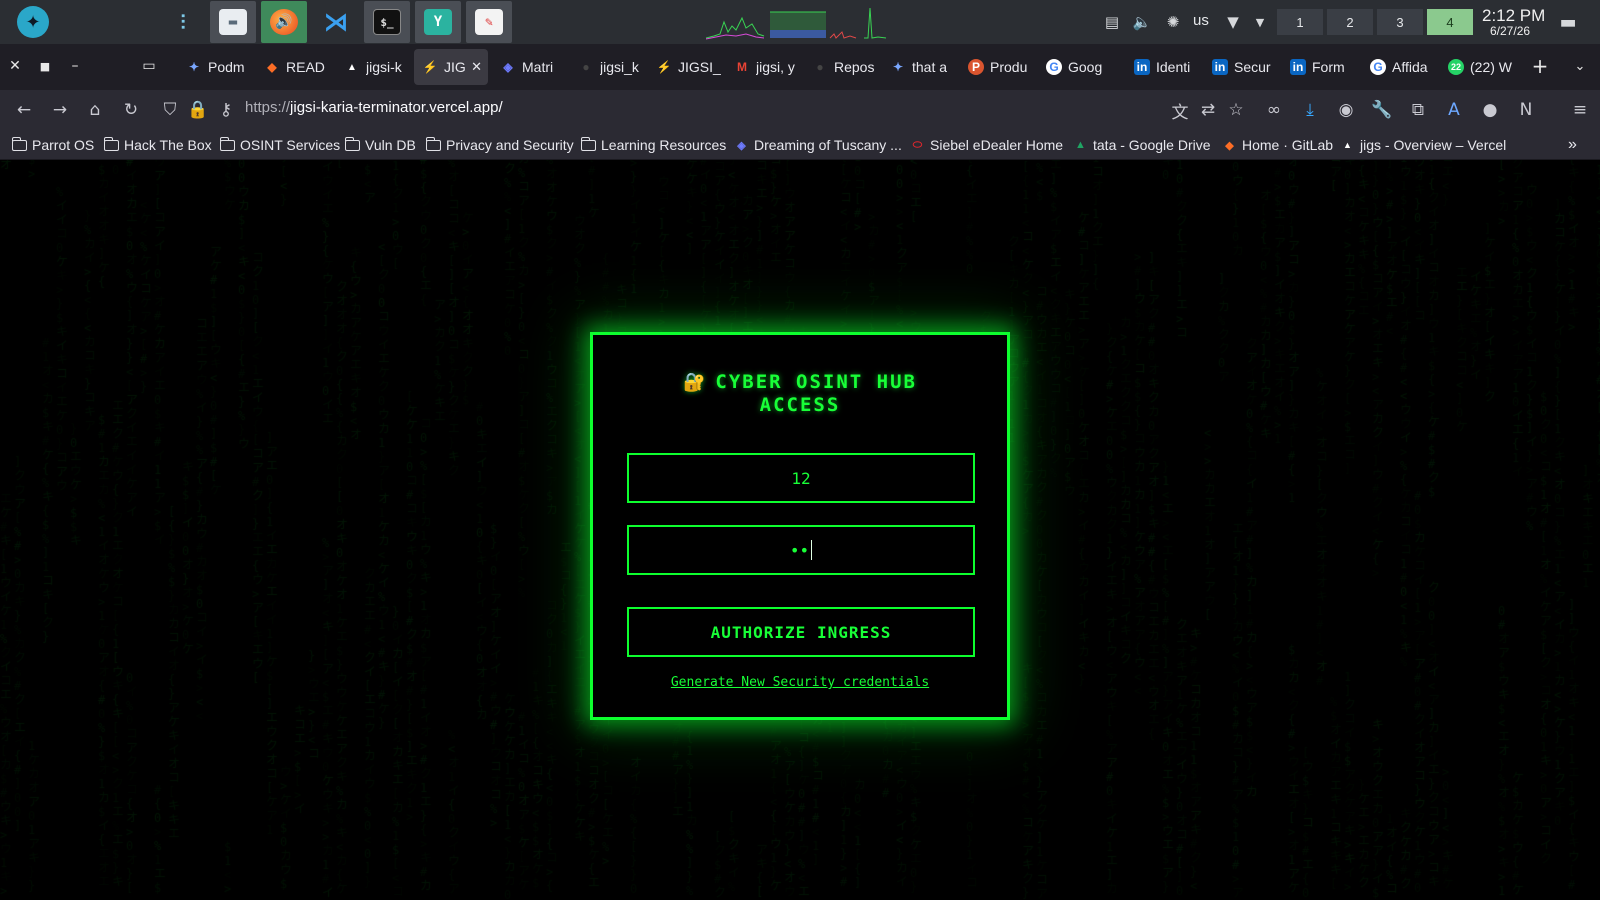 The height and width of the screenshot is (900, 1600). I want to click on extensions-icon: ⧉, so click(1418, 110).